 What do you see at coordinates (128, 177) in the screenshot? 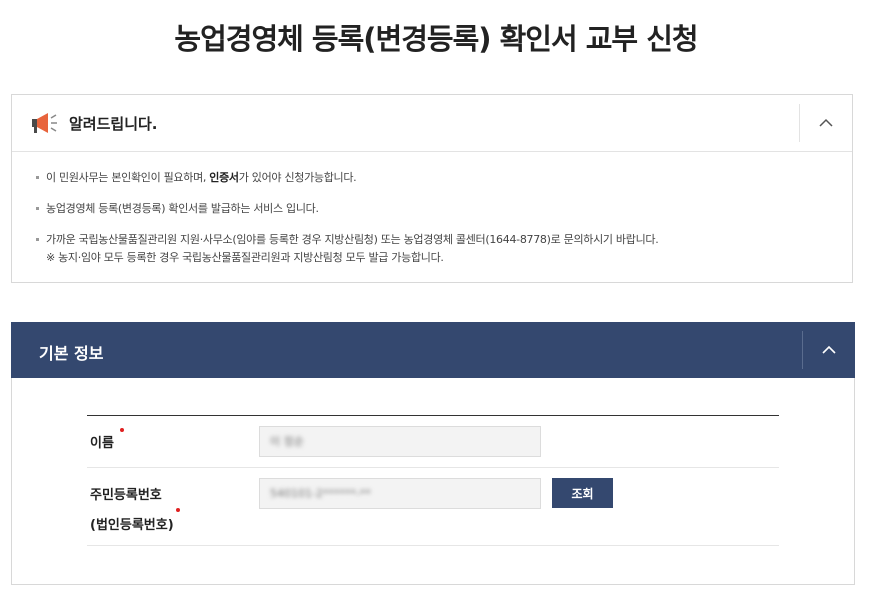
I see `notice-text: 이 민원사무는 본인확인이 필요하며,` at bounding box center [128, 177].